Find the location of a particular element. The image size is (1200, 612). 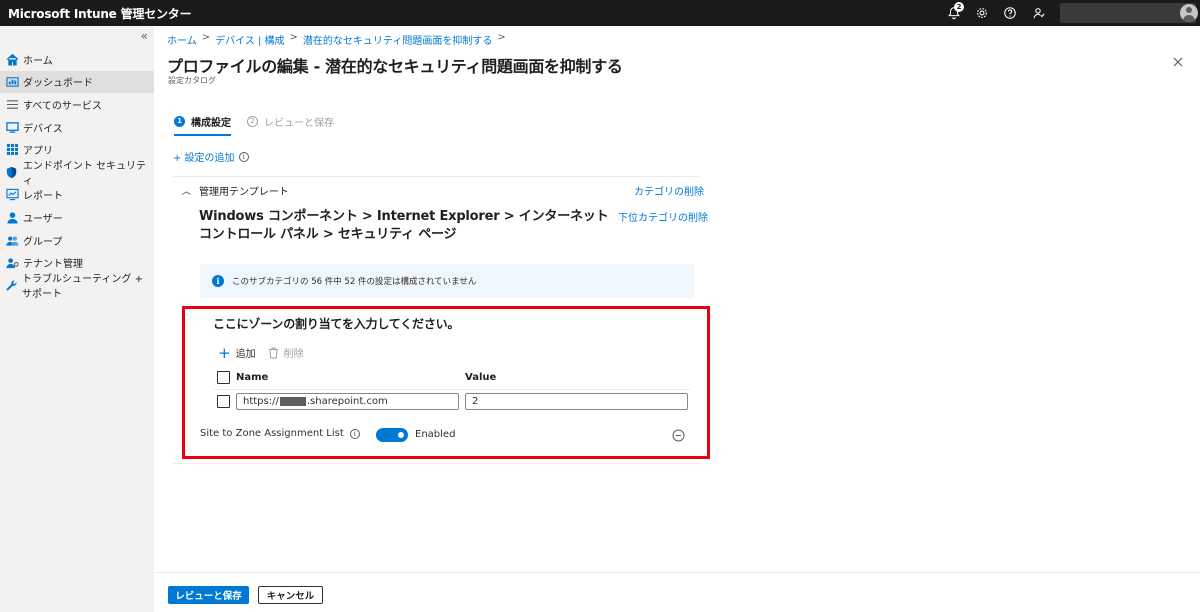

row-checkbox is located at coordinates (223, 401).